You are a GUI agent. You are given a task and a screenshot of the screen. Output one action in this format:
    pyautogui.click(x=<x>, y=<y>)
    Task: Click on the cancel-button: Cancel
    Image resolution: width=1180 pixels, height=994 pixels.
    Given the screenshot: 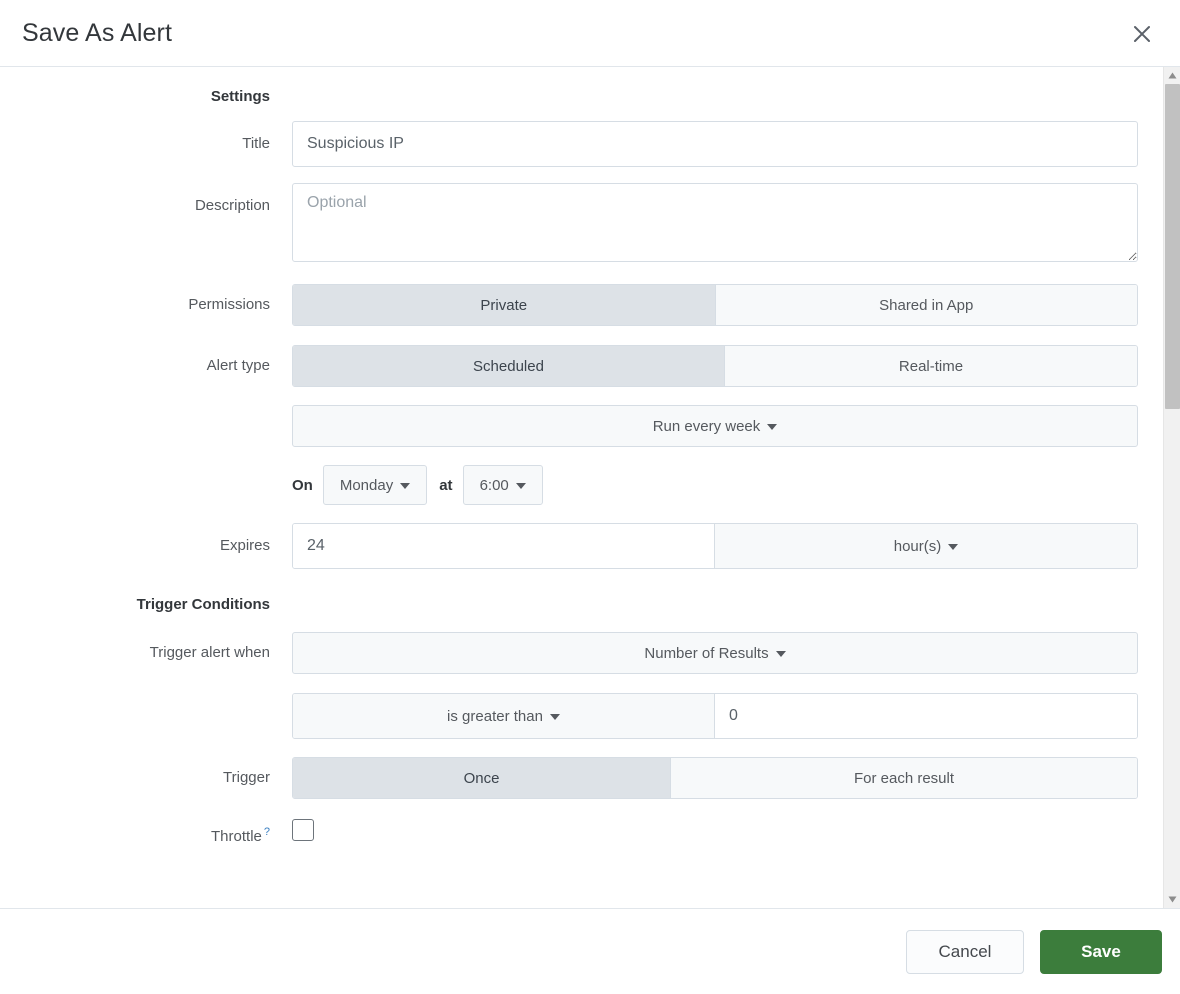 What is the action you would take?
    pyautogui.click(x=965, y=951)
    